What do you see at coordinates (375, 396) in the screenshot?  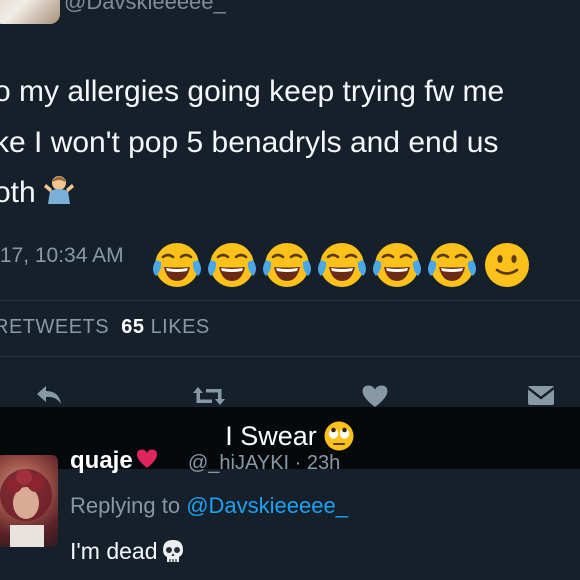 I see `heart-icon` at bounding box center [375, 396].